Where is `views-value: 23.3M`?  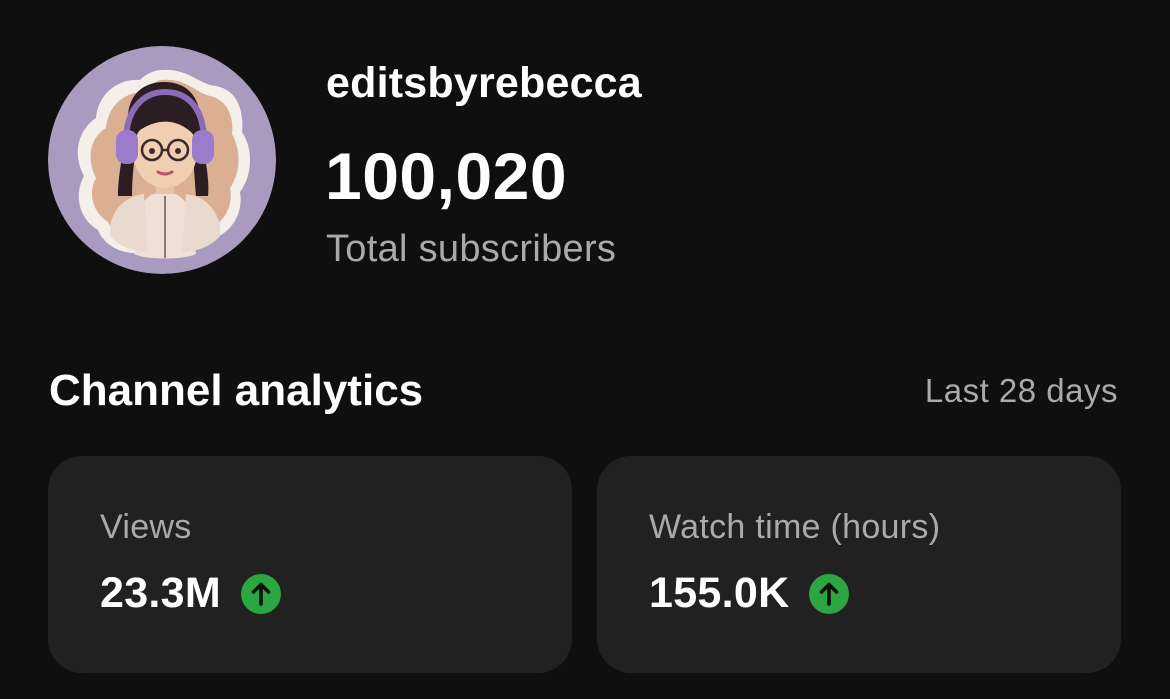
views-value: 23.3M is located at coordinates (161, 593).